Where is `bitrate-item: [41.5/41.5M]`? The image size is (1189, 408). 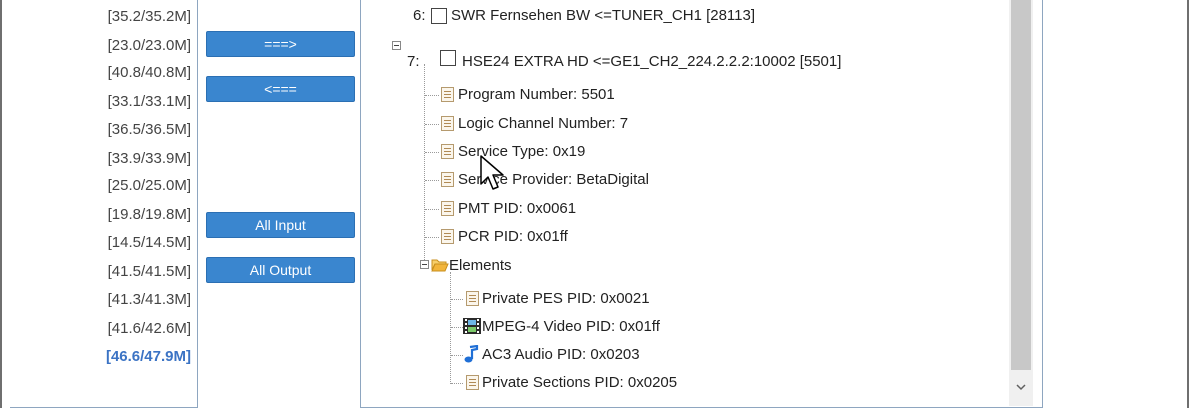
bitrate-item: [41.5/41.5M] is located at coordinates (149, 272).